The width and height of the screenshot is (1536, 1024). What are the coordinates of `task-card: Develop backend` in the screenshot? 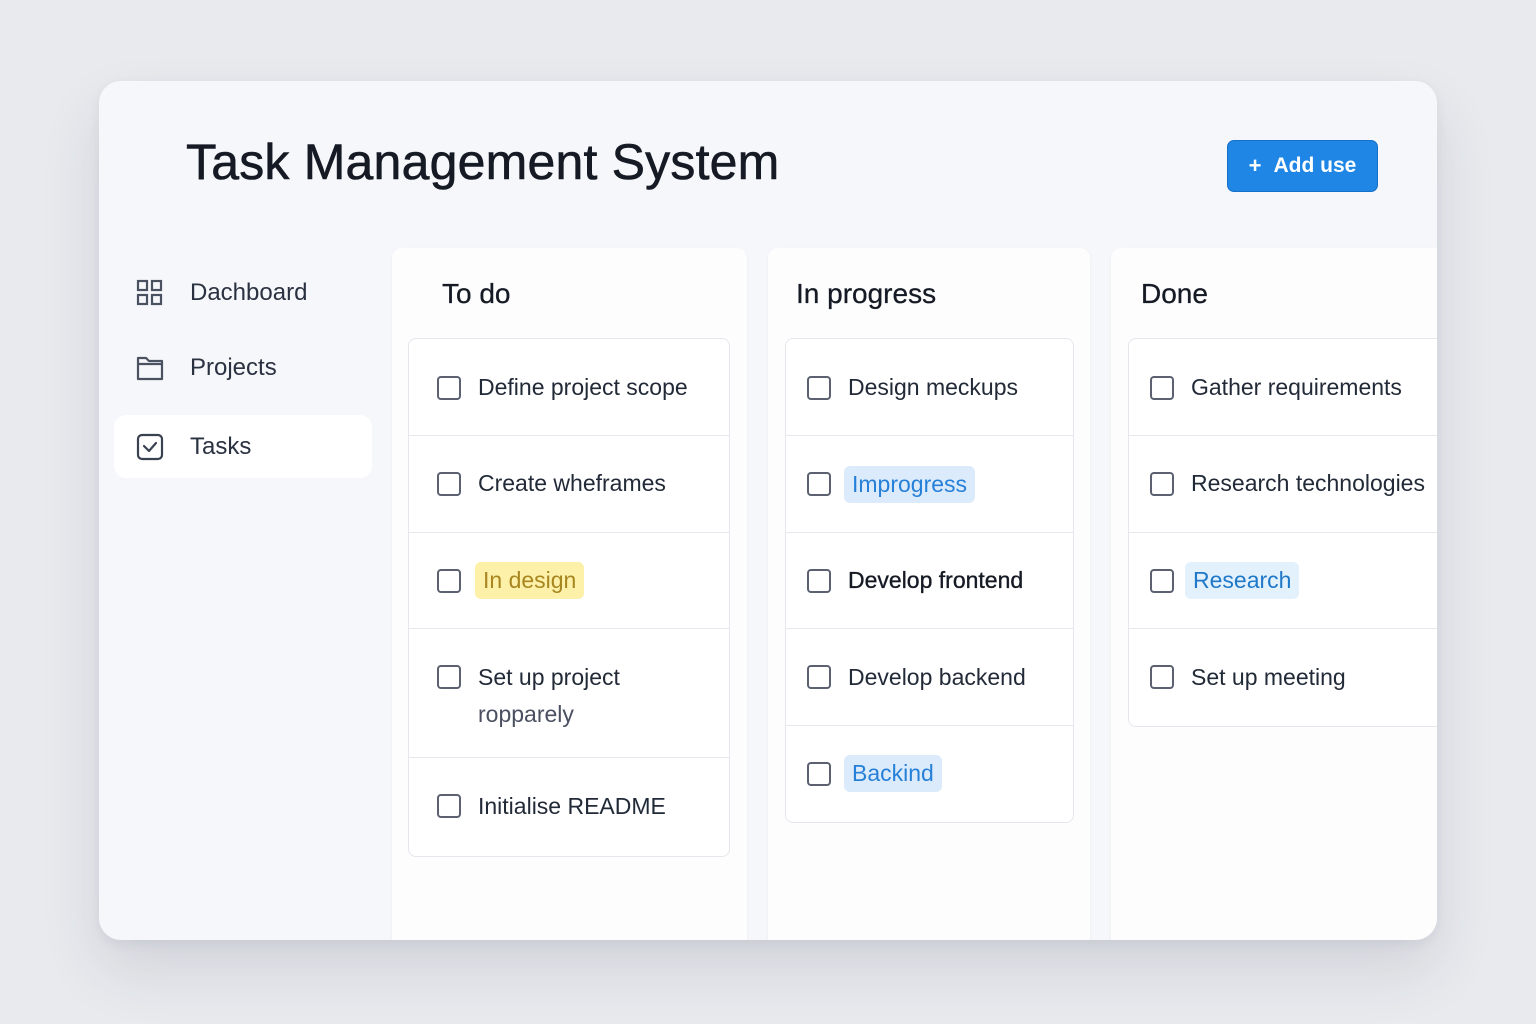 It's located at (929, 677).